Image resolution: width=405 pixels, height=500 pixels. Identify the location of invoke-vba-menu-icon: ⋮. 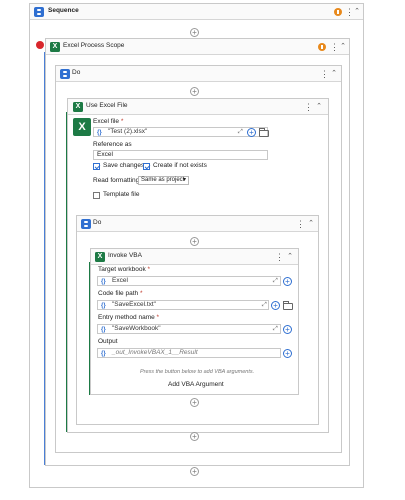
(279, 257).